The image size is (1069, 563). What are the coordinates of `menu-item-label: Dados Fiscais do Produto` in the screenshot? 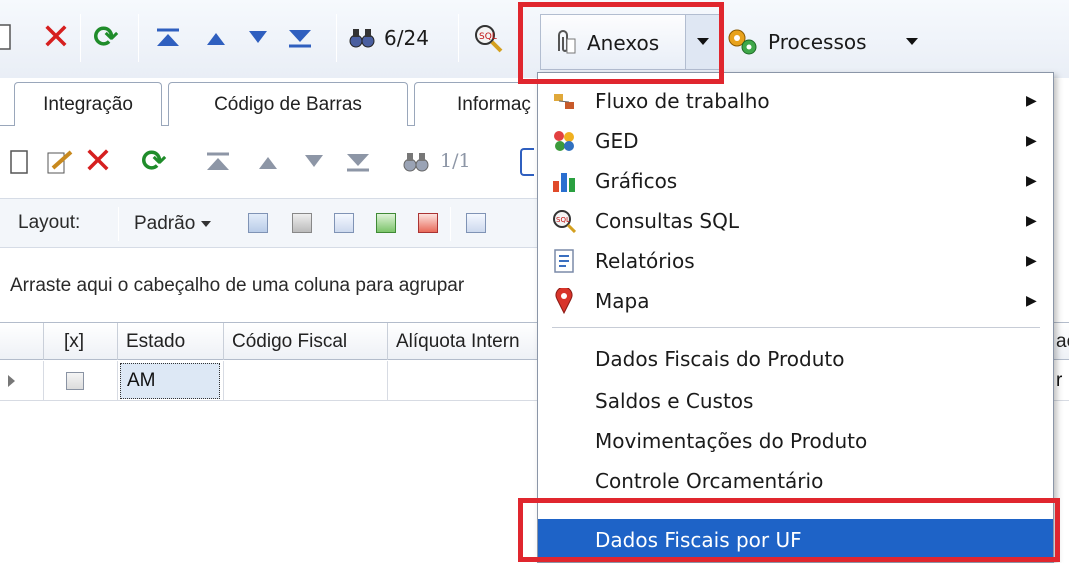 It's located at (720, 359).